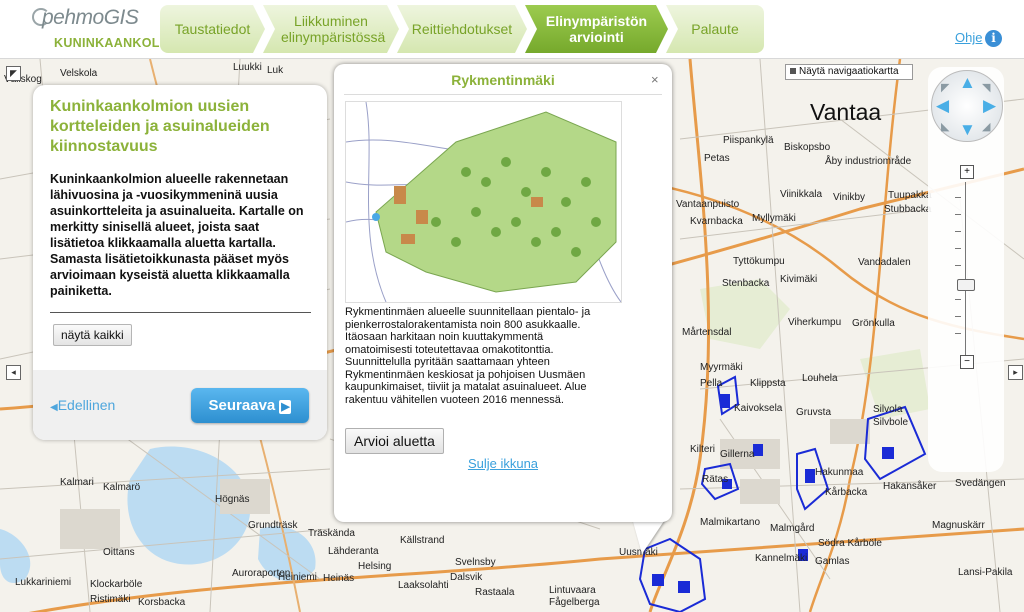 The image size is (1024, 612). I want to click on rate-area-button: Arvioi aluetta, so click(394, 441).